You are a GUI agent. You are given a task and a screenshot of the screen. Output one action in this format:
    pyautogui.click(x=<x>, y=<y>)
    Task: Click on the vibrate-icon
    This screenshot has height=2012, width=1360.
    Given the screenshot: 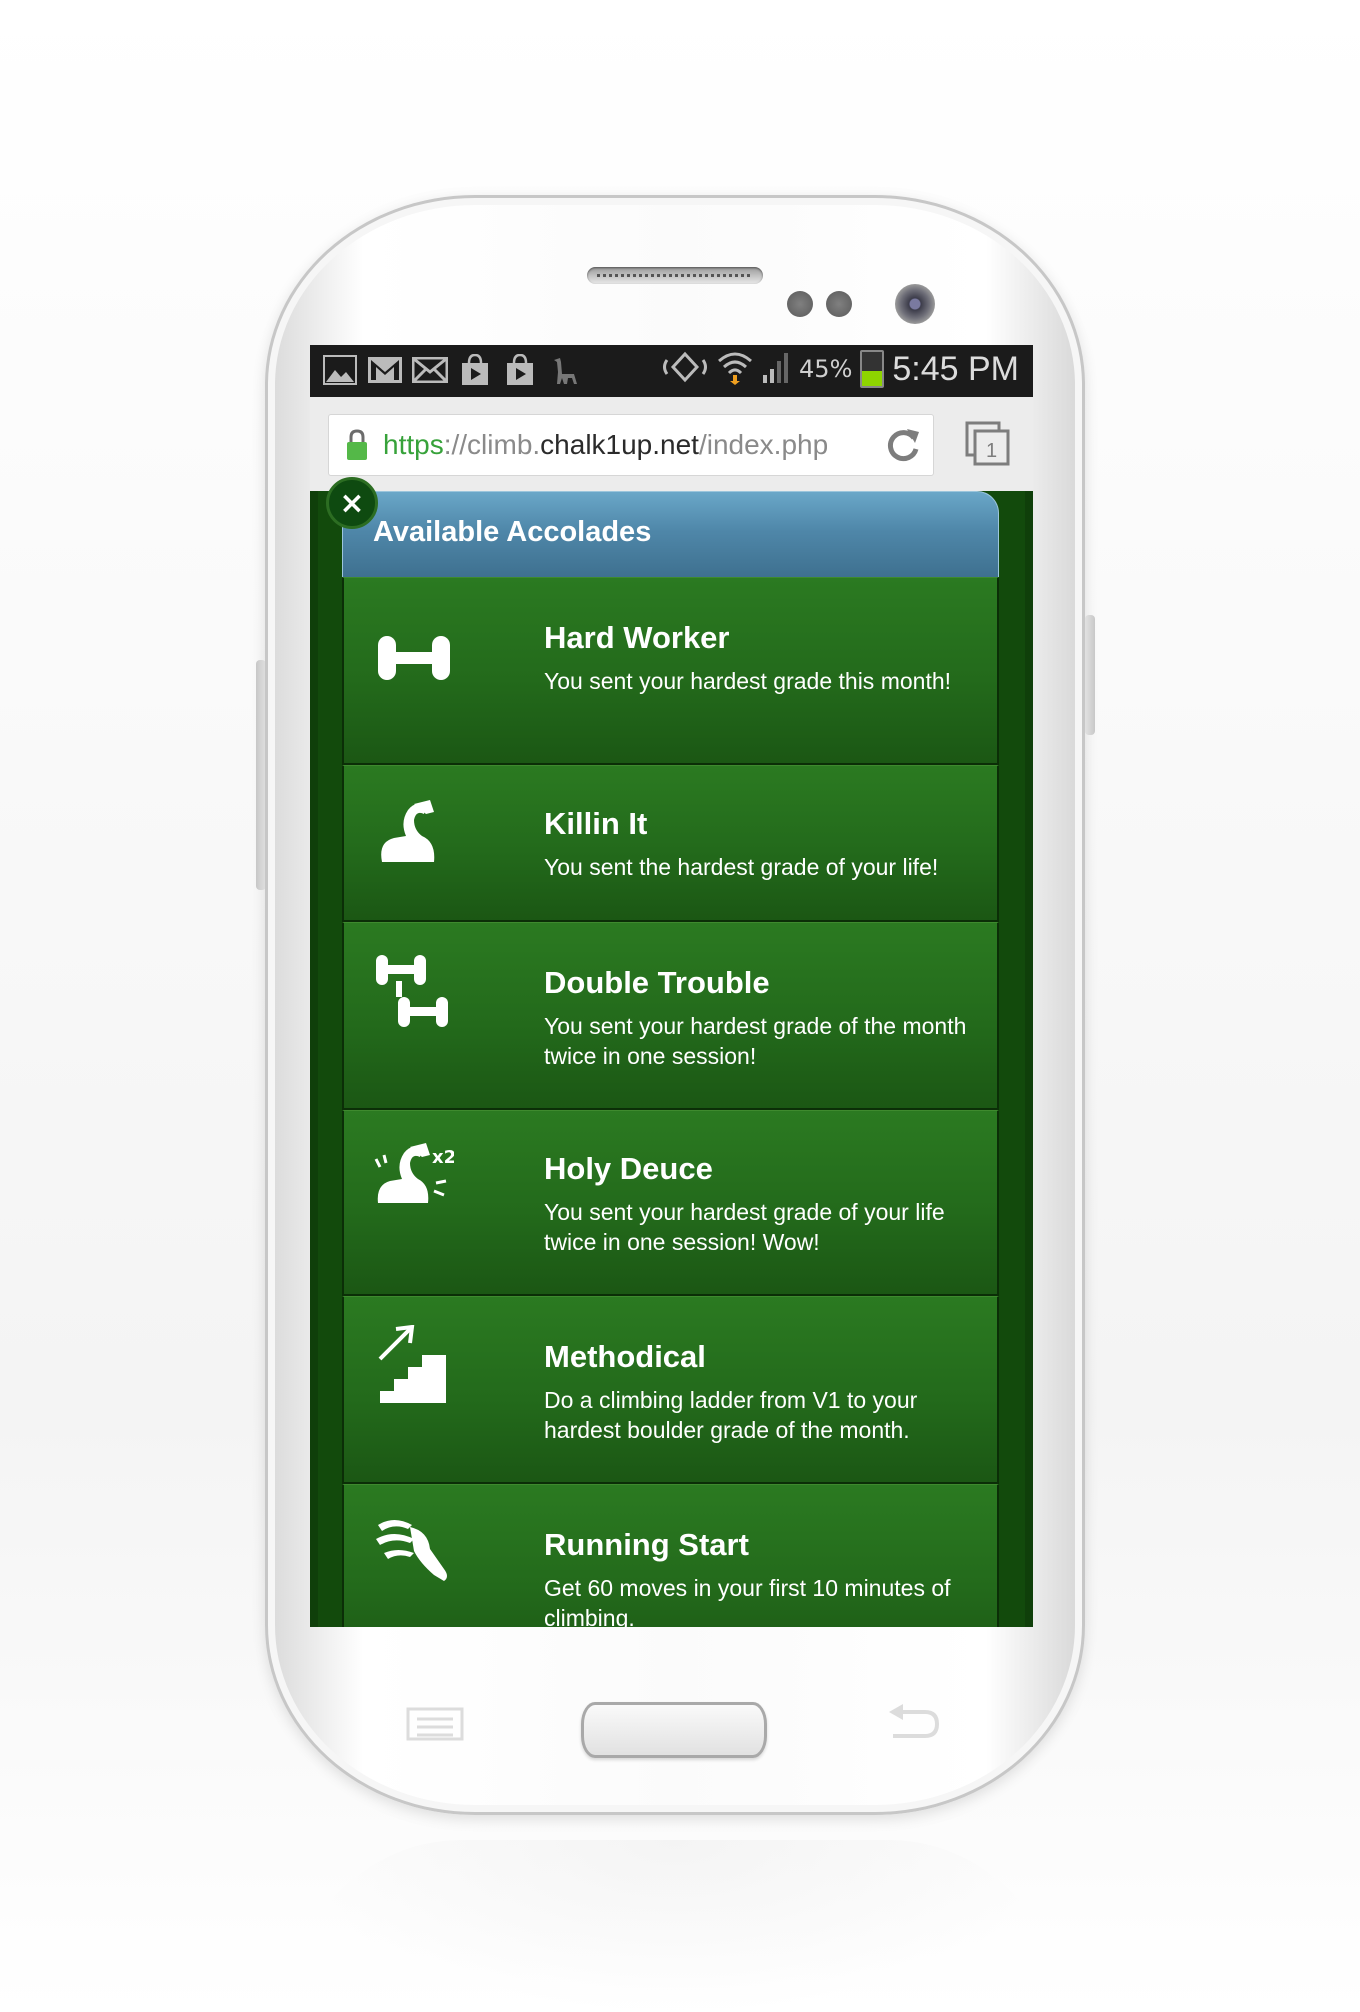 What is the action you would take?
    pyautogui.click(x=685, y=369)
    